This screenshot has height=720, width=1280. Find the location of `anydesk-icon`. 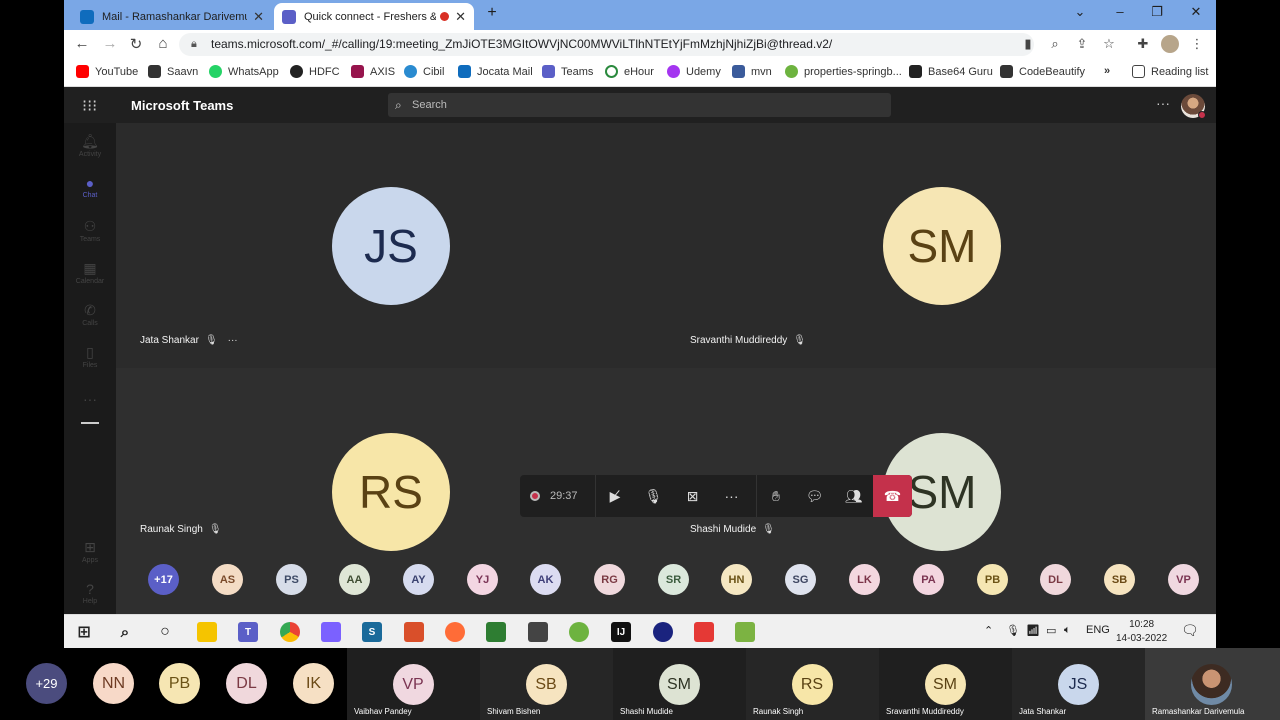

anydesk-icon is located at coordinates (704, 632).